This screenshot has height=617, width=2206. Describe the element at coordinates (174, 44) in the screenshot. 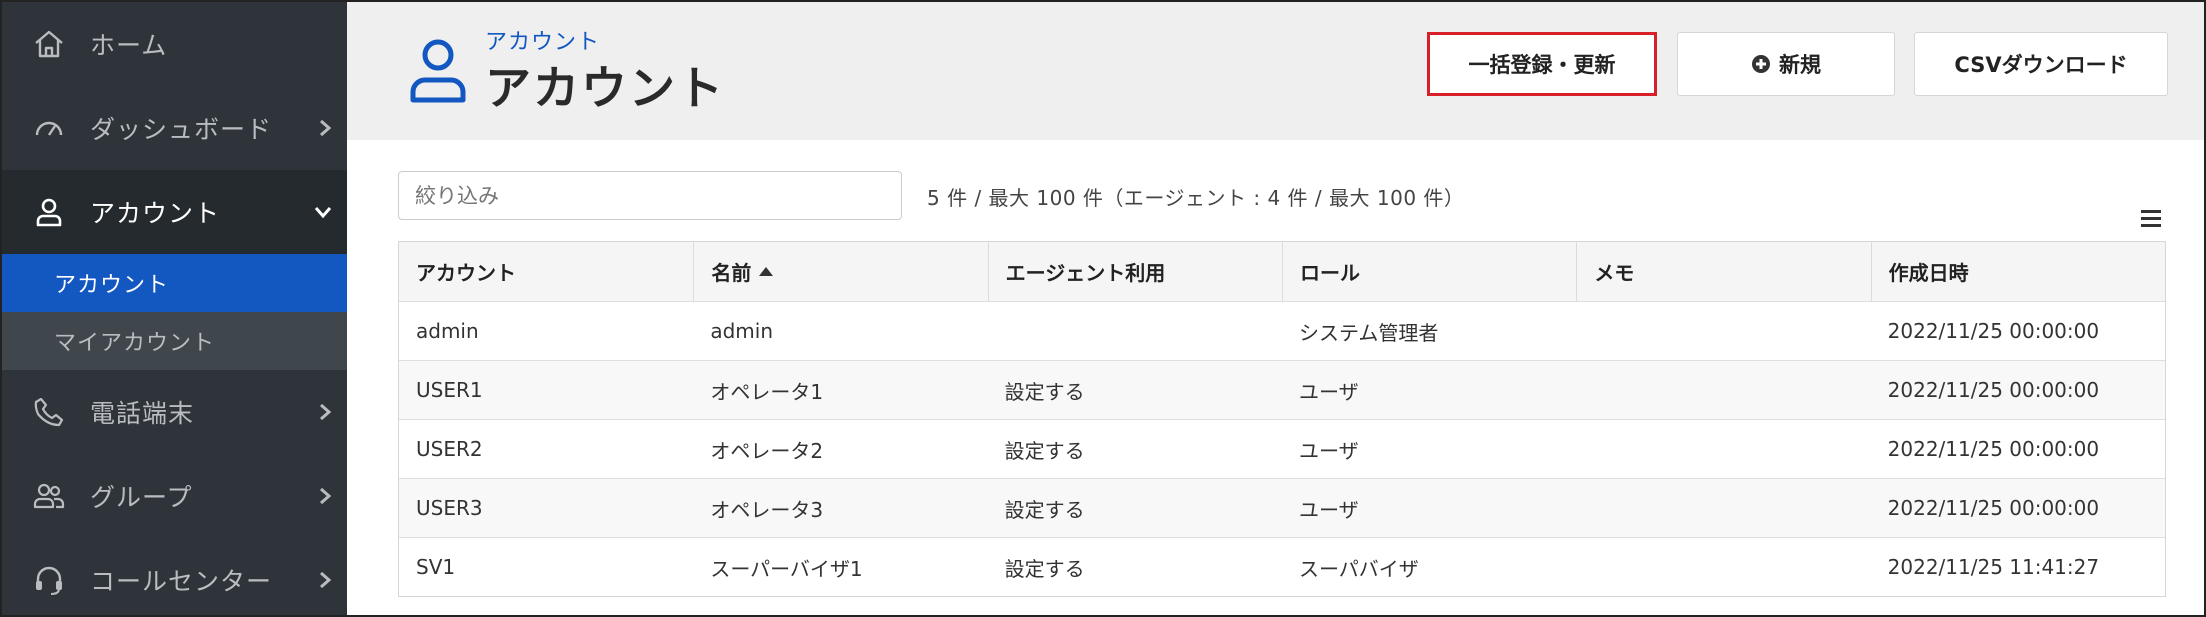

I see `sidebar-item-home: ホーム` at that location.